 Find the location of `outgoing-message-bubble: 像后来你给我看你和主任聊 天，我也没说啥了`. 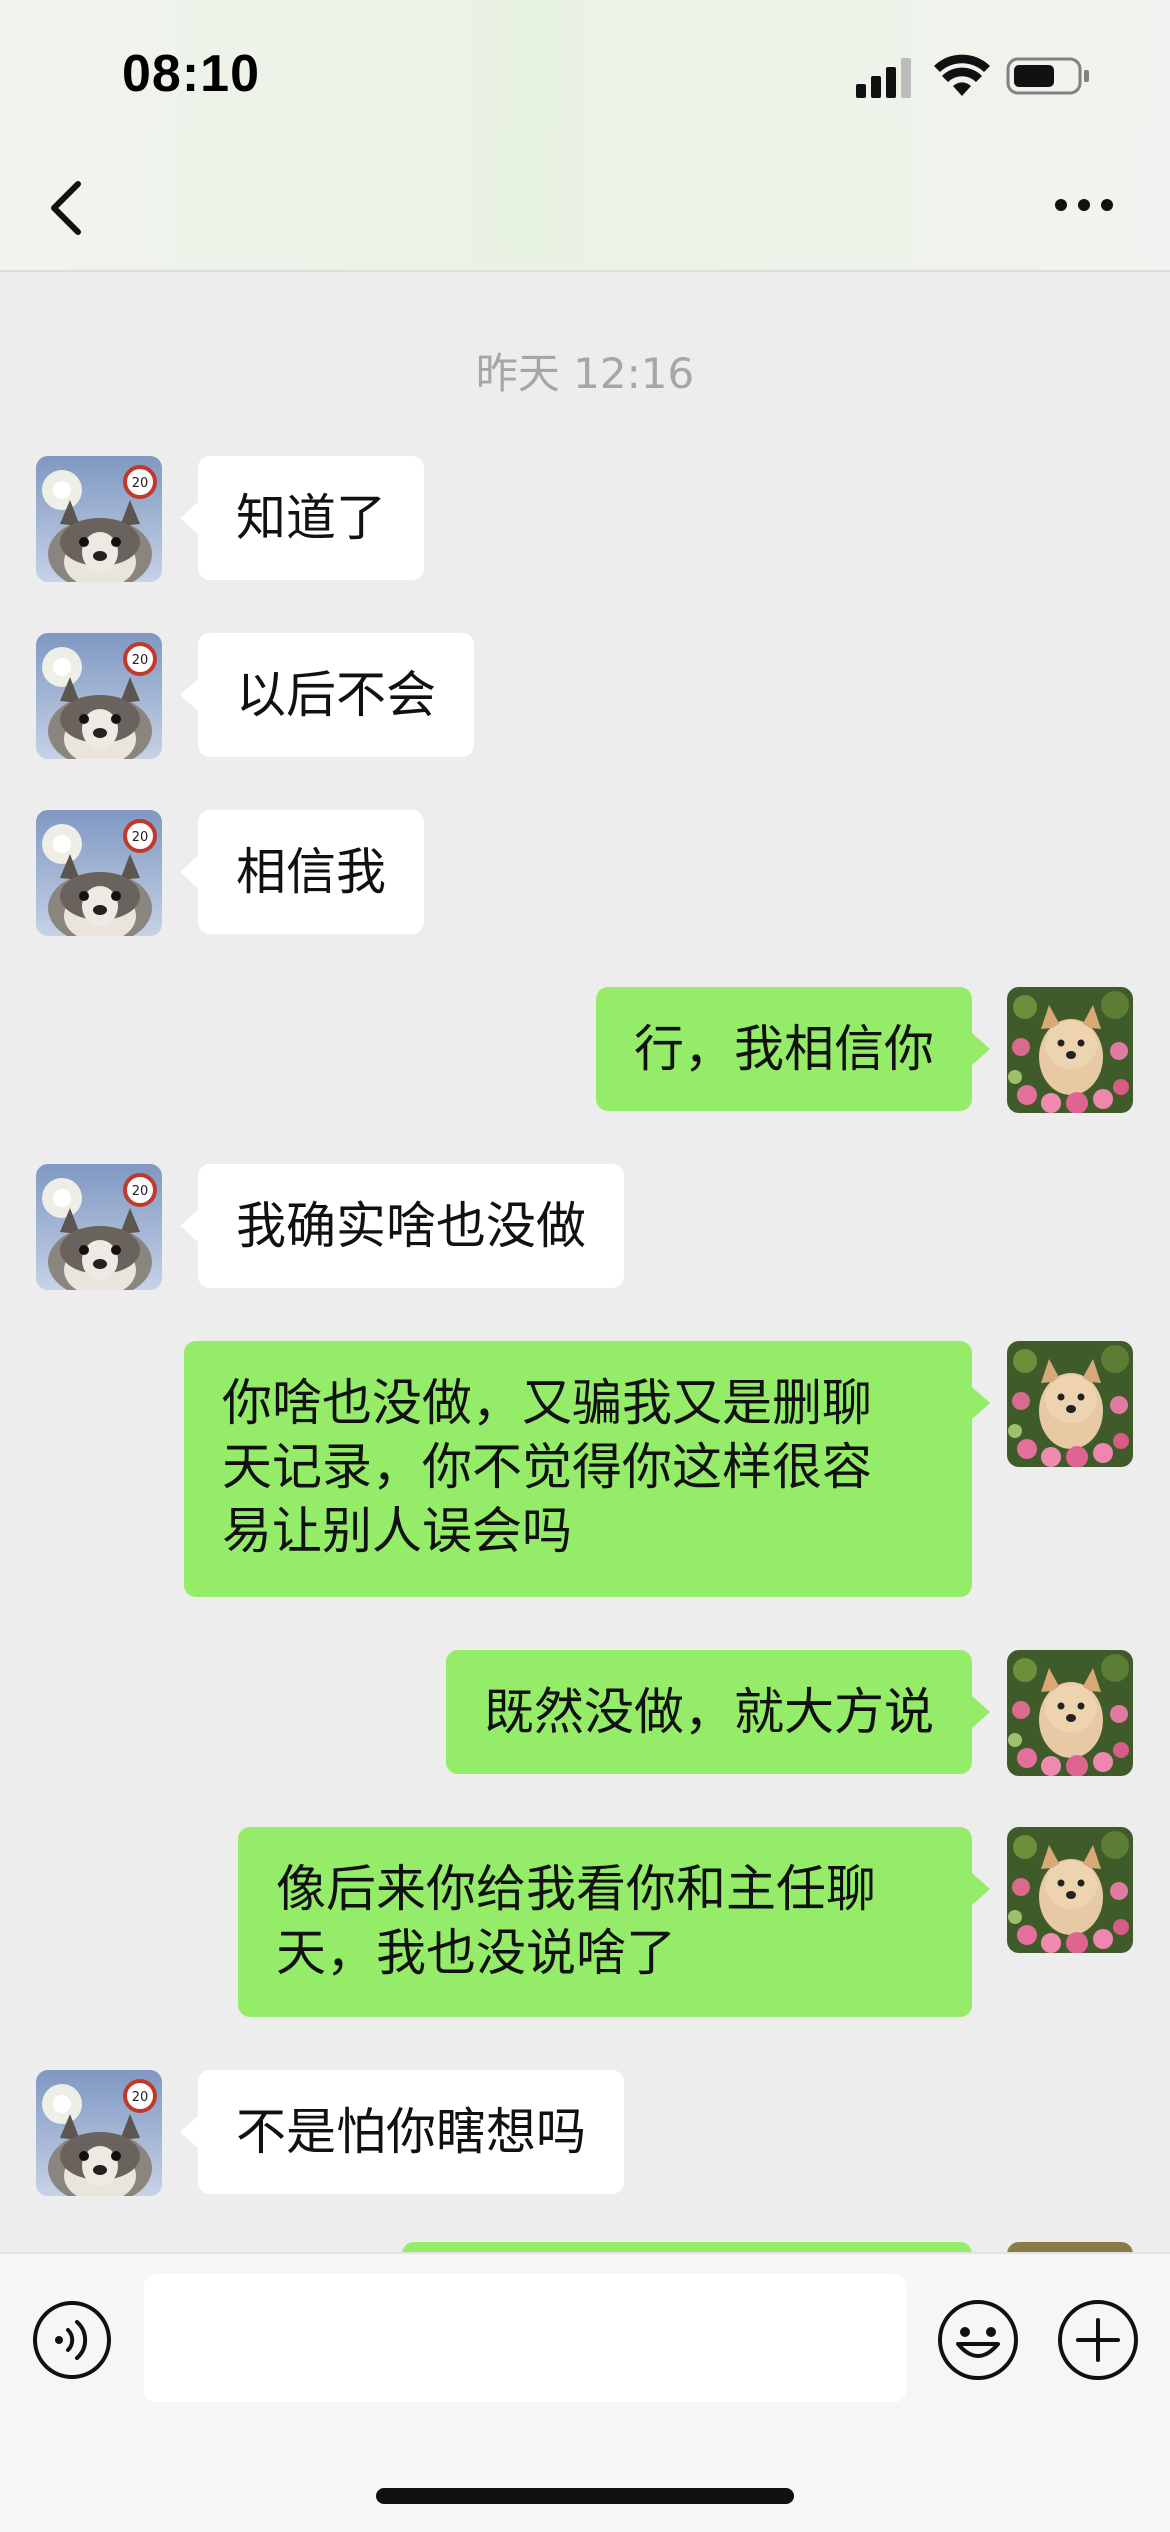

outgoing-message-bubble: 像后来你给我看你和主任聊 天，我也没说啥了 is located at coordinates (614, 1922).